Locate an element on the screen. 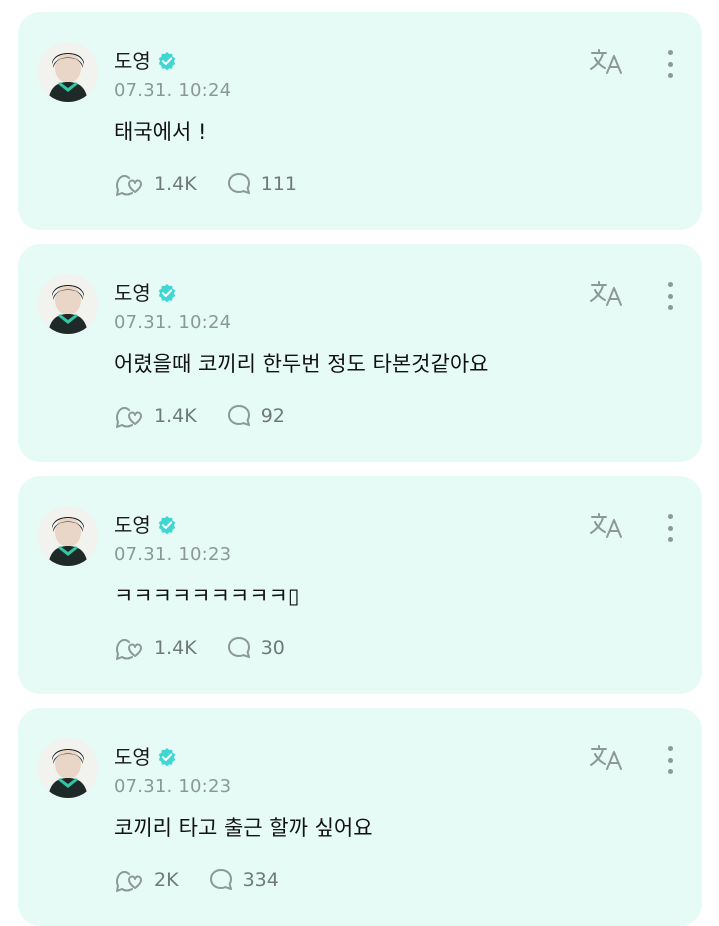 The height and width of the screenshot is (926, 719). comment-count: 334 is located at coordinates (260, 880).